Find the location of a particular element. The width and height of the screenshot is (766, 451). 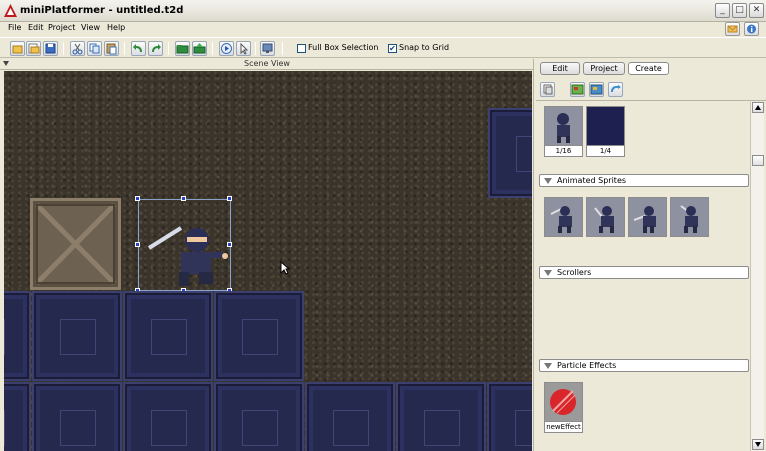

copy-icon is located at coordinates (94, 48).